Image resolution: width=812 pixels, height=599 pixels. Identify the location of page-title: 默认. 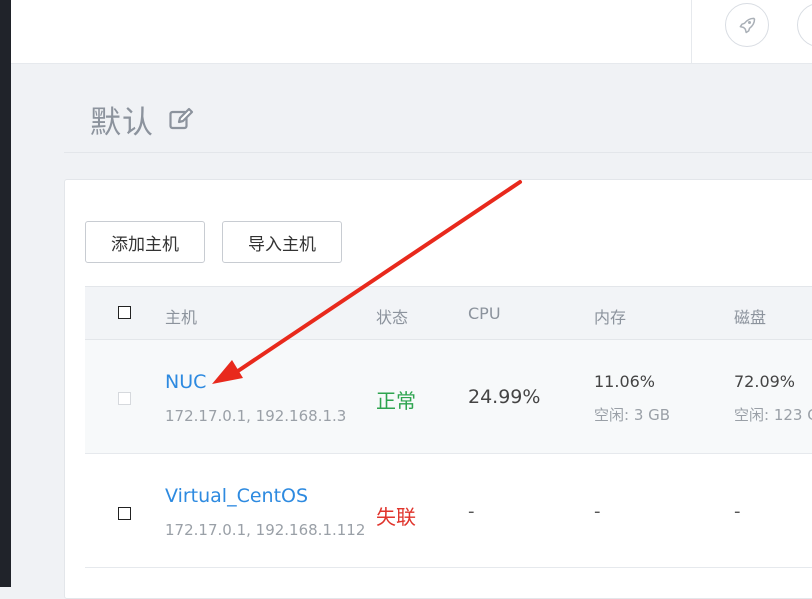
(122, 123).